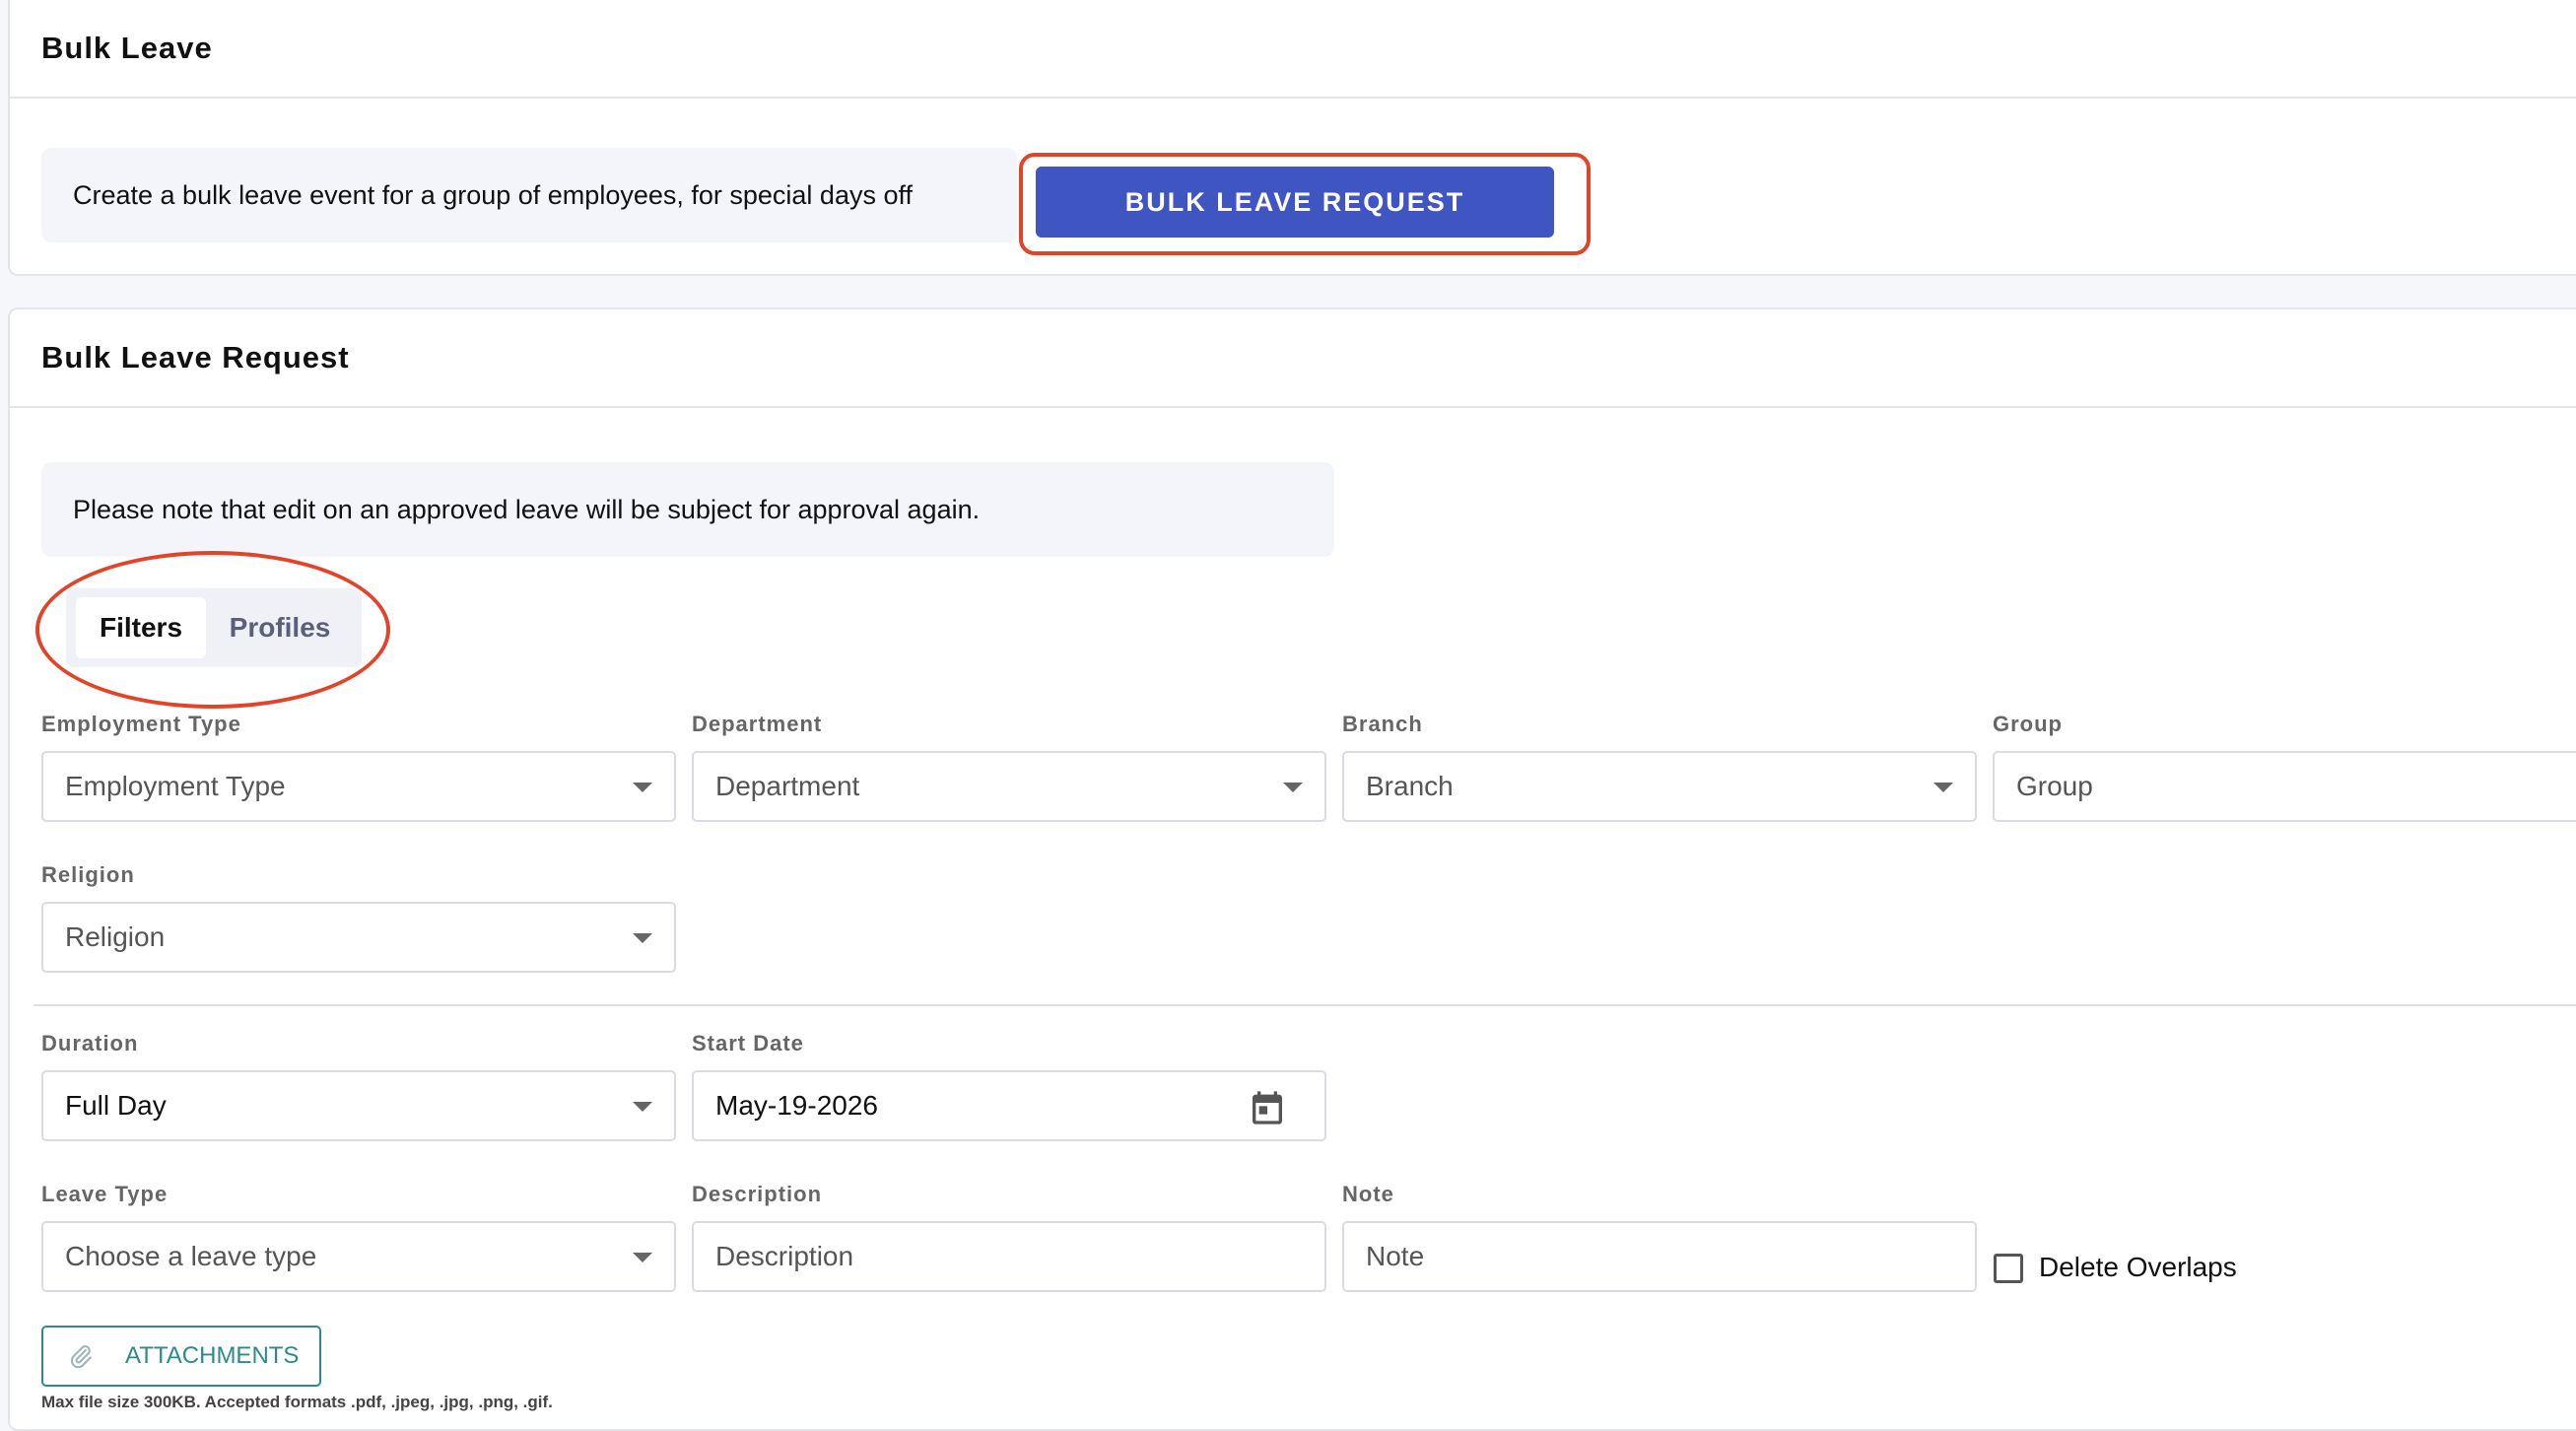 This screenshot has height=1431, width=2576. I want to click on start-date-input: May-19-2026, so click(1009, 1105).